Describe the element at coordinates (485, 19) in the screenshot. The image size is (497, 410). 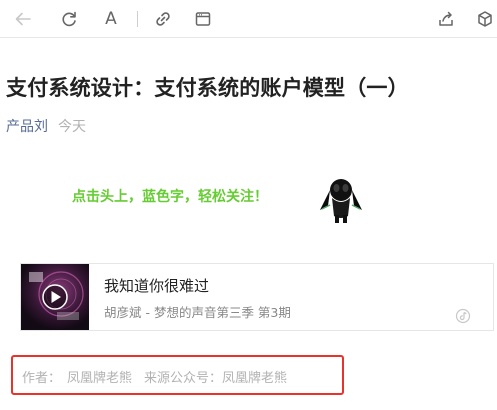
I see `cube-icon` at that location.